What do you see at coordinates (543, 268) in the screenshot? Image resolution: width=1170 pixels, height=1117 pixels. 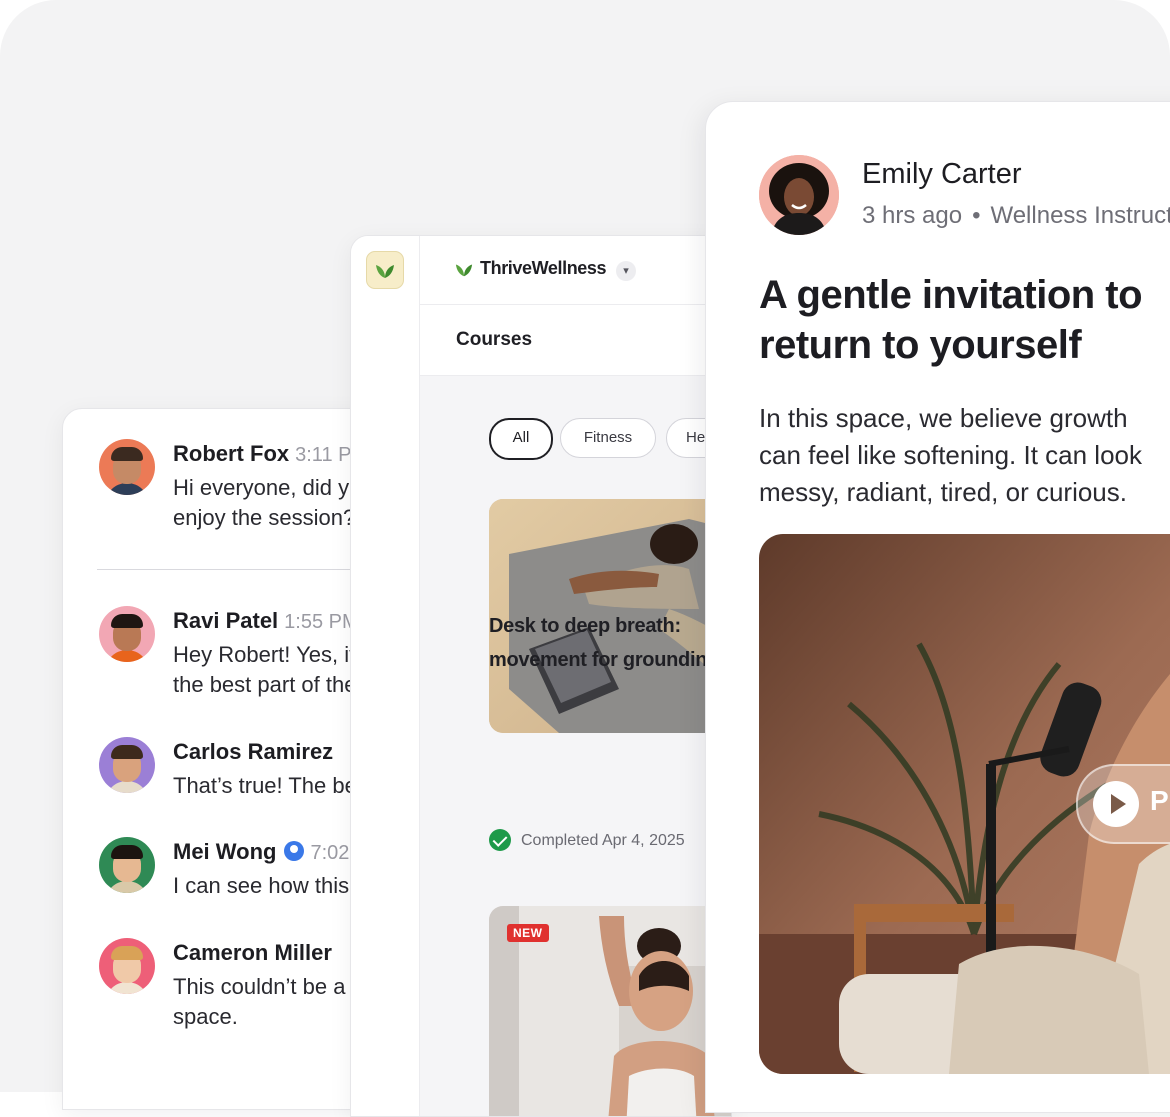 I see `brand-name: ThriveWellness` at bounding box center [543, 268].